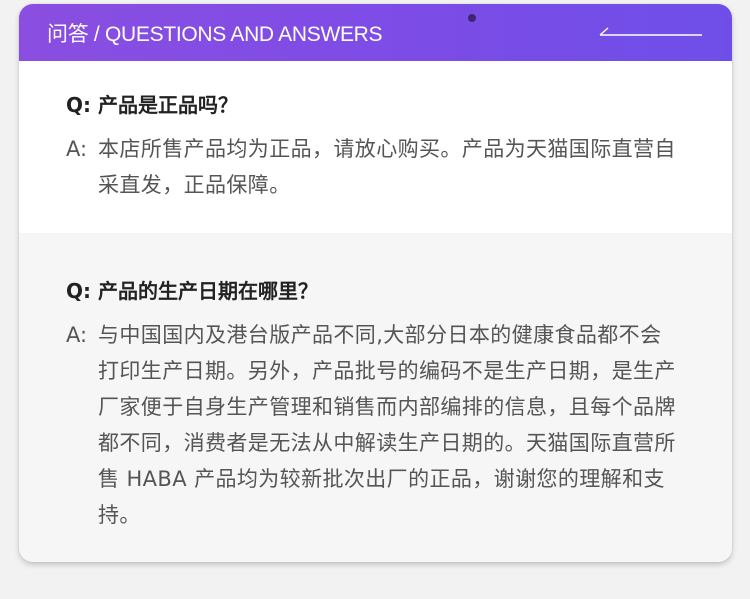 This screenshot has width=750, height=599. I want to click on qa-header: 问答 / QUESTIONS AND ANSWERS, so click(375, 32).